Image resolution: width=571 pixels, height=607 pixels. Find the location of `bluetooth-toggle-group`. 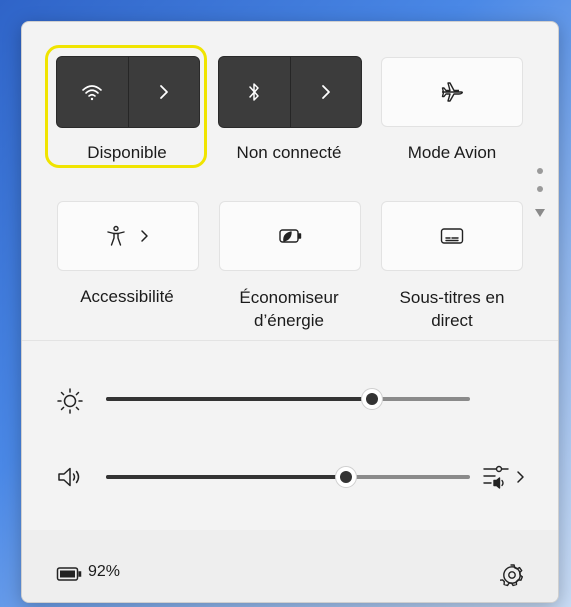

bluetooth-toggle-group is located at coordinates (290, 92).